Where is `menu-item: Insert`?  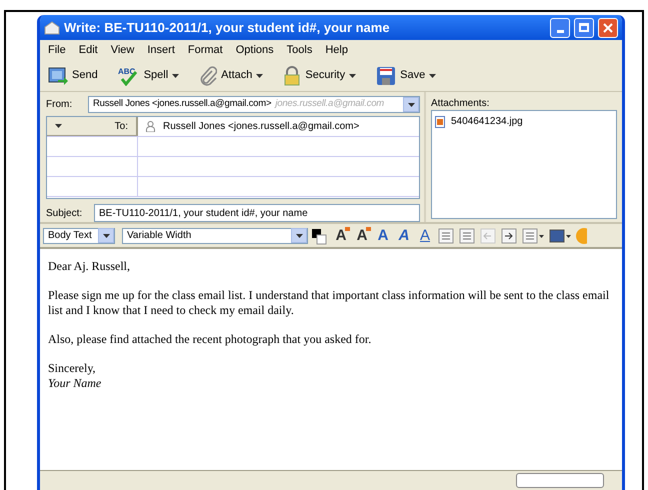
menu-item: Insert is located at coordinates (161, 50).